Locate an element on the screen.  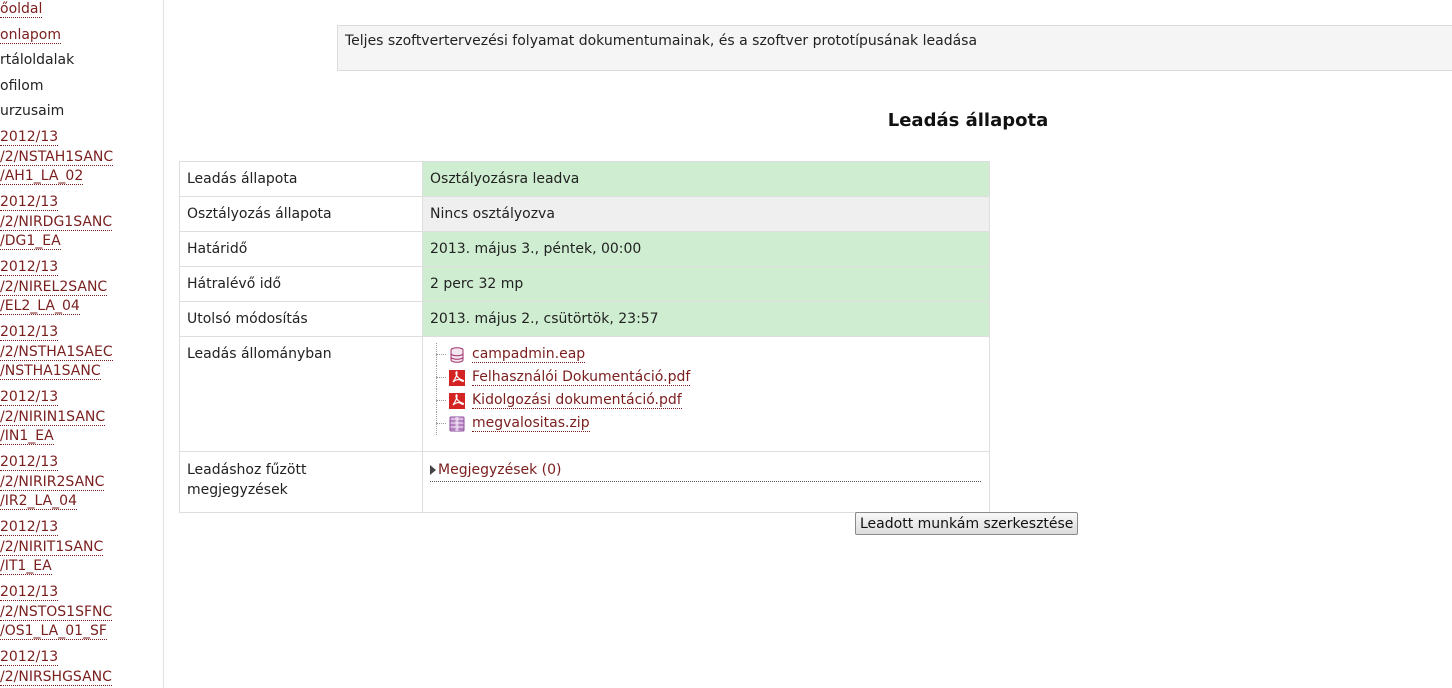
course-link-line3: /IN1_EA is located at coordinates (27, 436).